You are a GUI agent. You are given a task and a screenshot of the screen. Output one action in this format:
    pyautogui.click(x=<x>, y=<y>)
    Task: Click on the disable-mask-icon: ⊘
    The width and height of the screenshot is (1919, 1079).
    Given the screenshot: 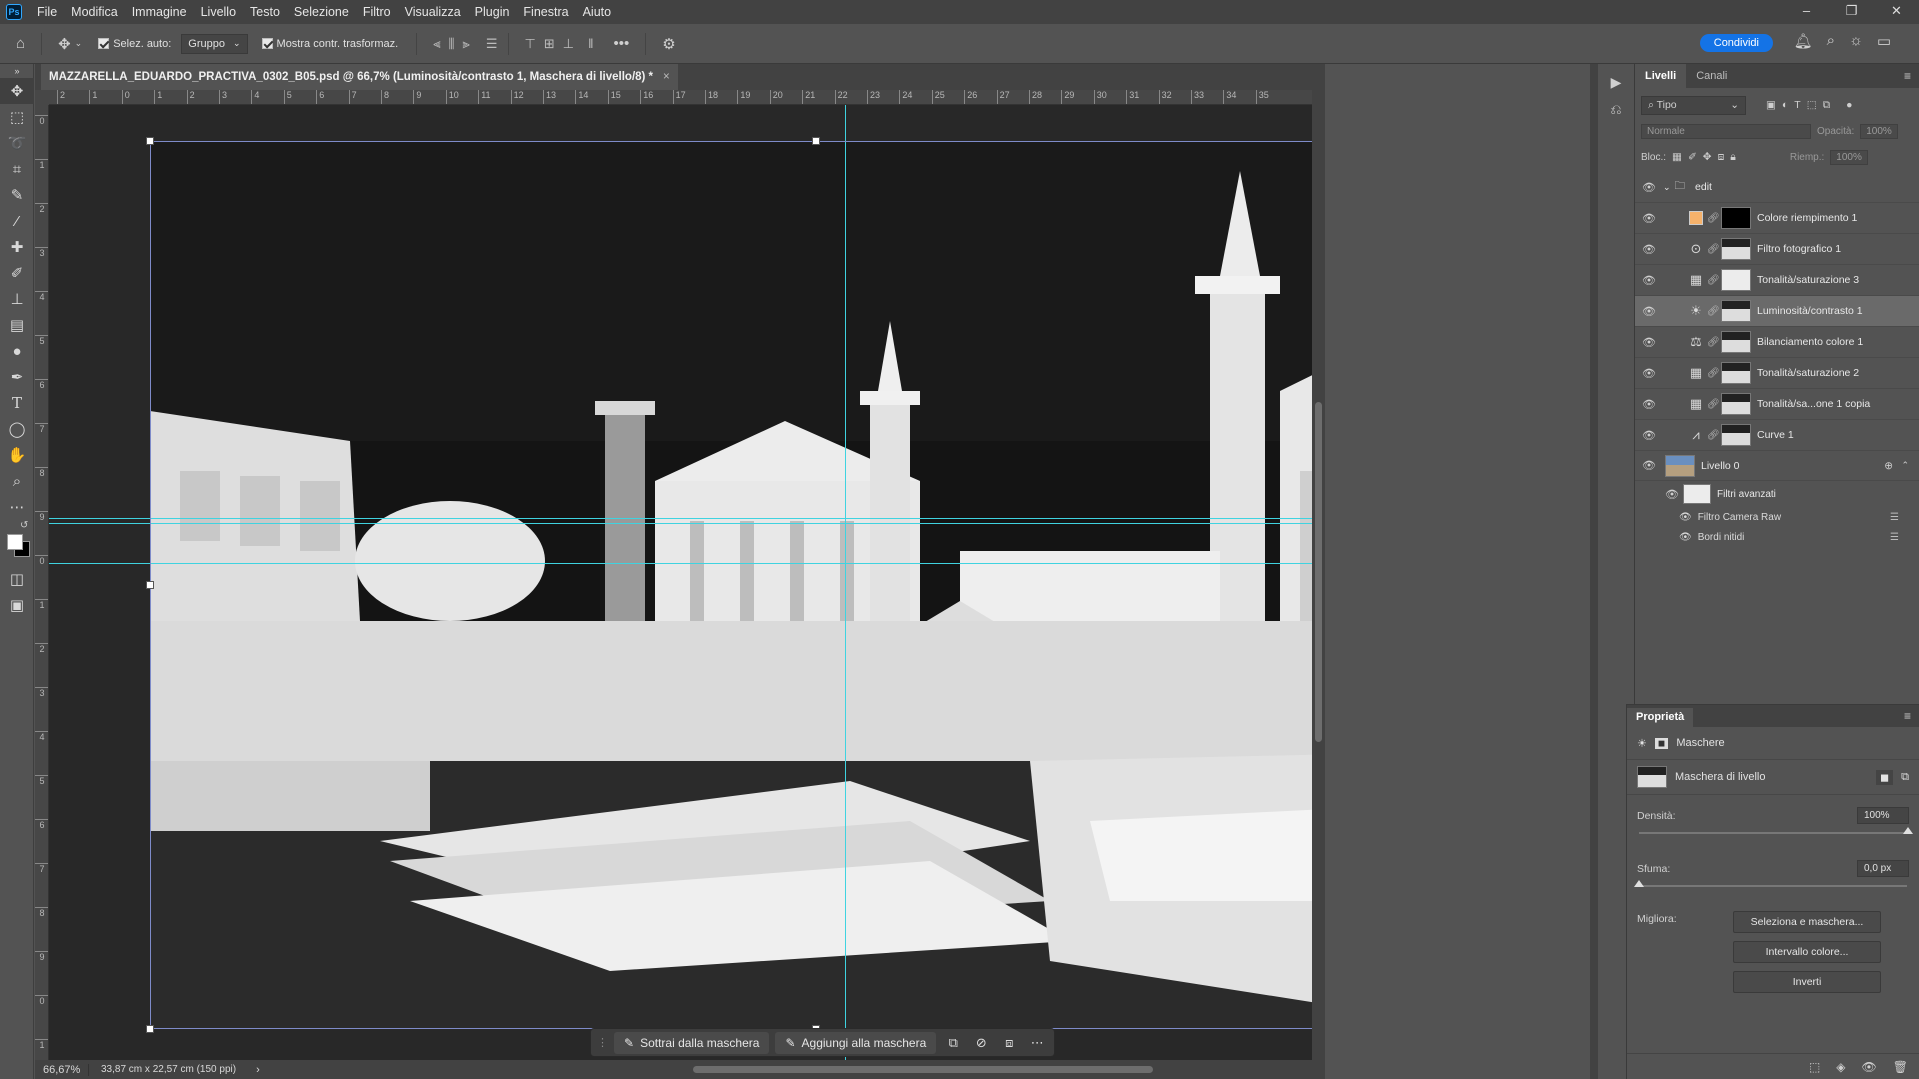 What is the action you would take?
    pyautogui.click(x=981, y=1043)
    